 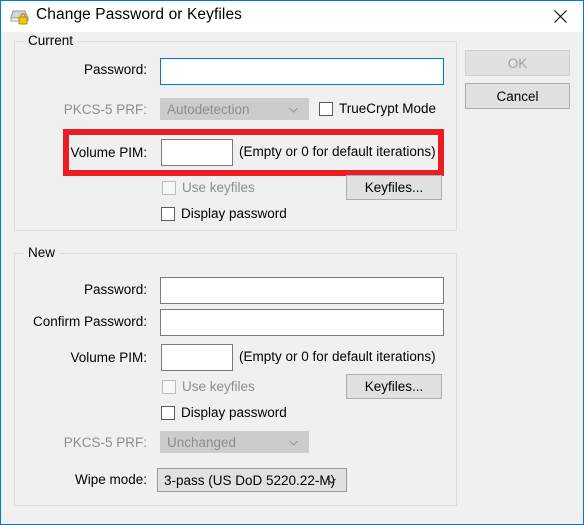 I want to click on truecrypt-mode-label: TrueCrypt Mode, so click(x=388, y=108).